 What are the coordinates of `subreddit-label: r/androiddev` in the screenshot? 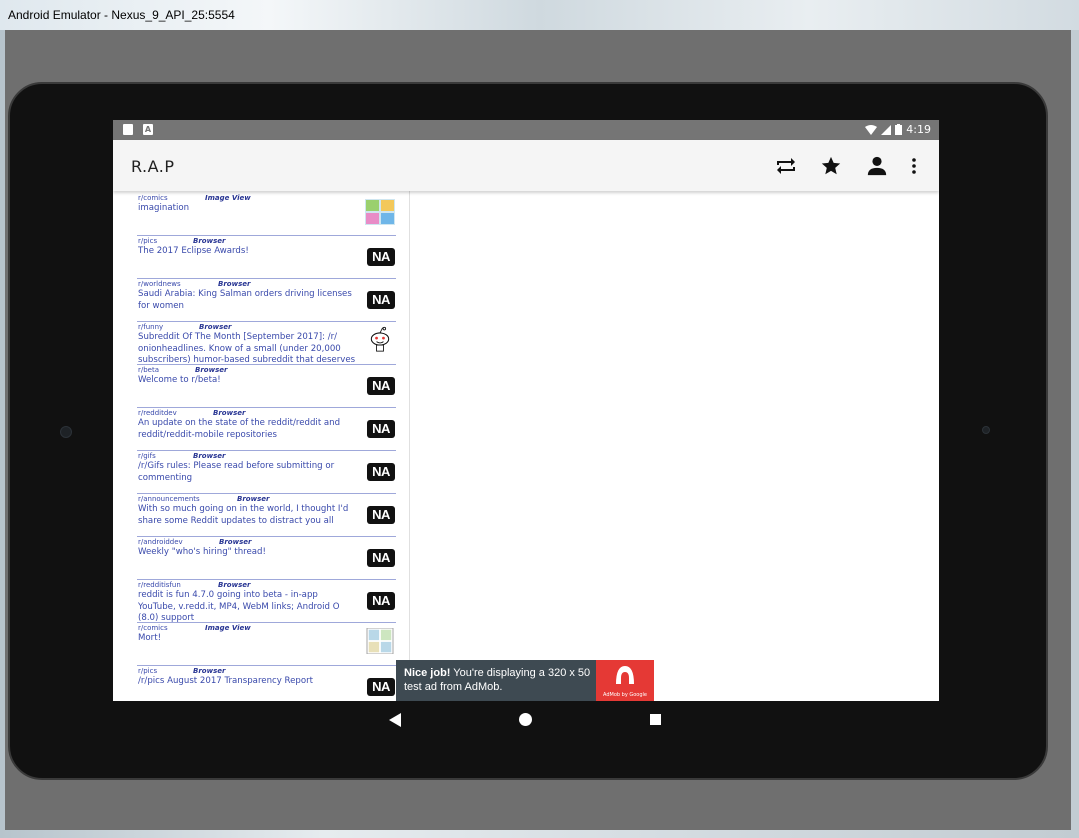 It's located at (160, 542).